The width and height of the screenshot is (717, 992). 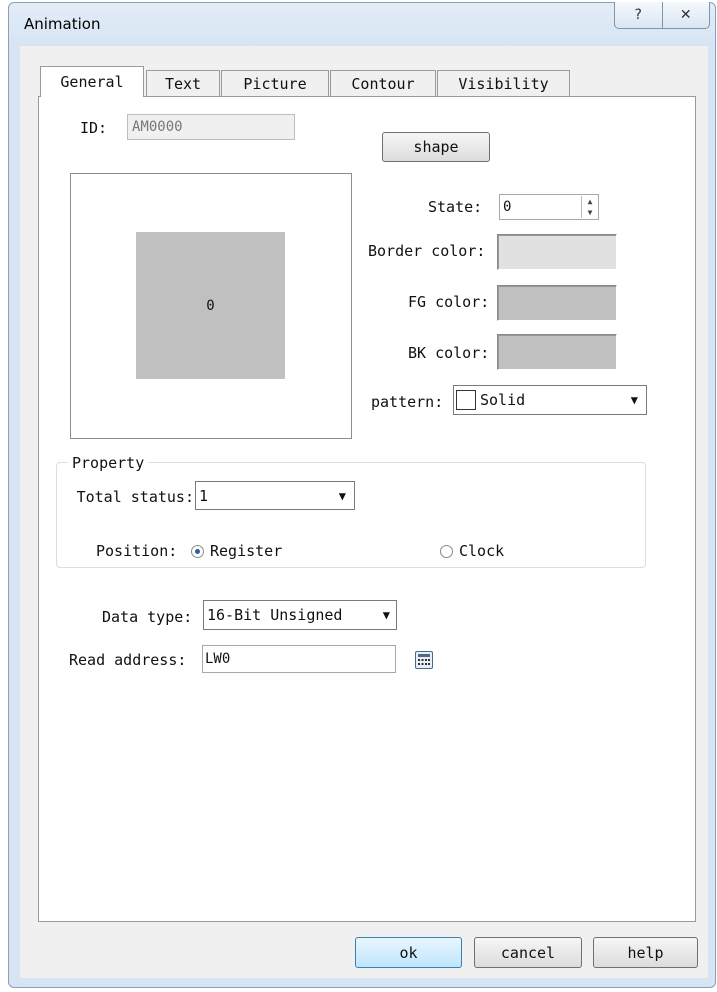 What do you see at coordinates (62, 24) in the screenshot?
I see `dialog-title: Animation` at bounding box center [62, 24].